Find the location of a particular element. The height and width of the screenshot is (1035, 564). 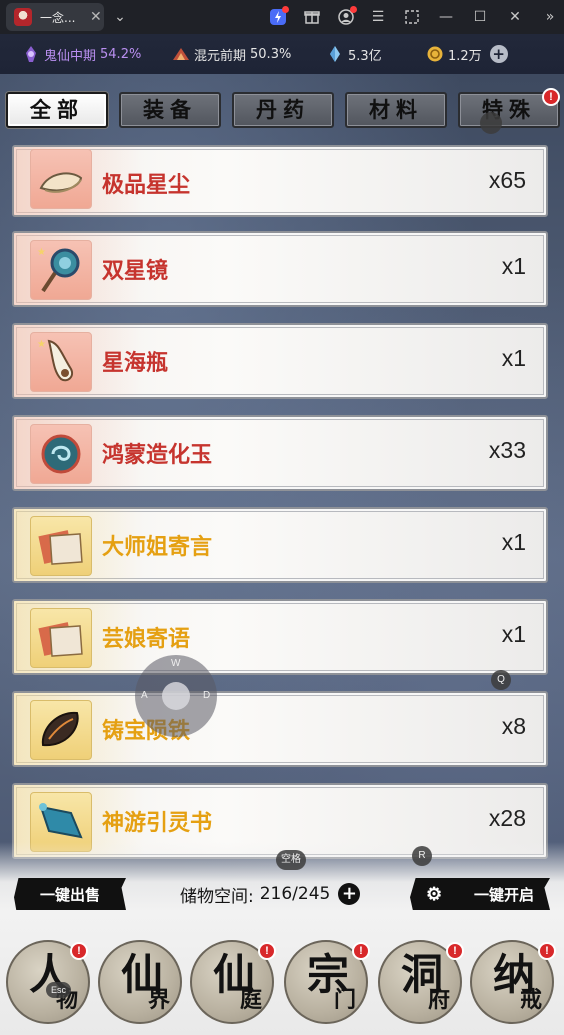

expand-storage-button: + is located at coordinates (349, 894).